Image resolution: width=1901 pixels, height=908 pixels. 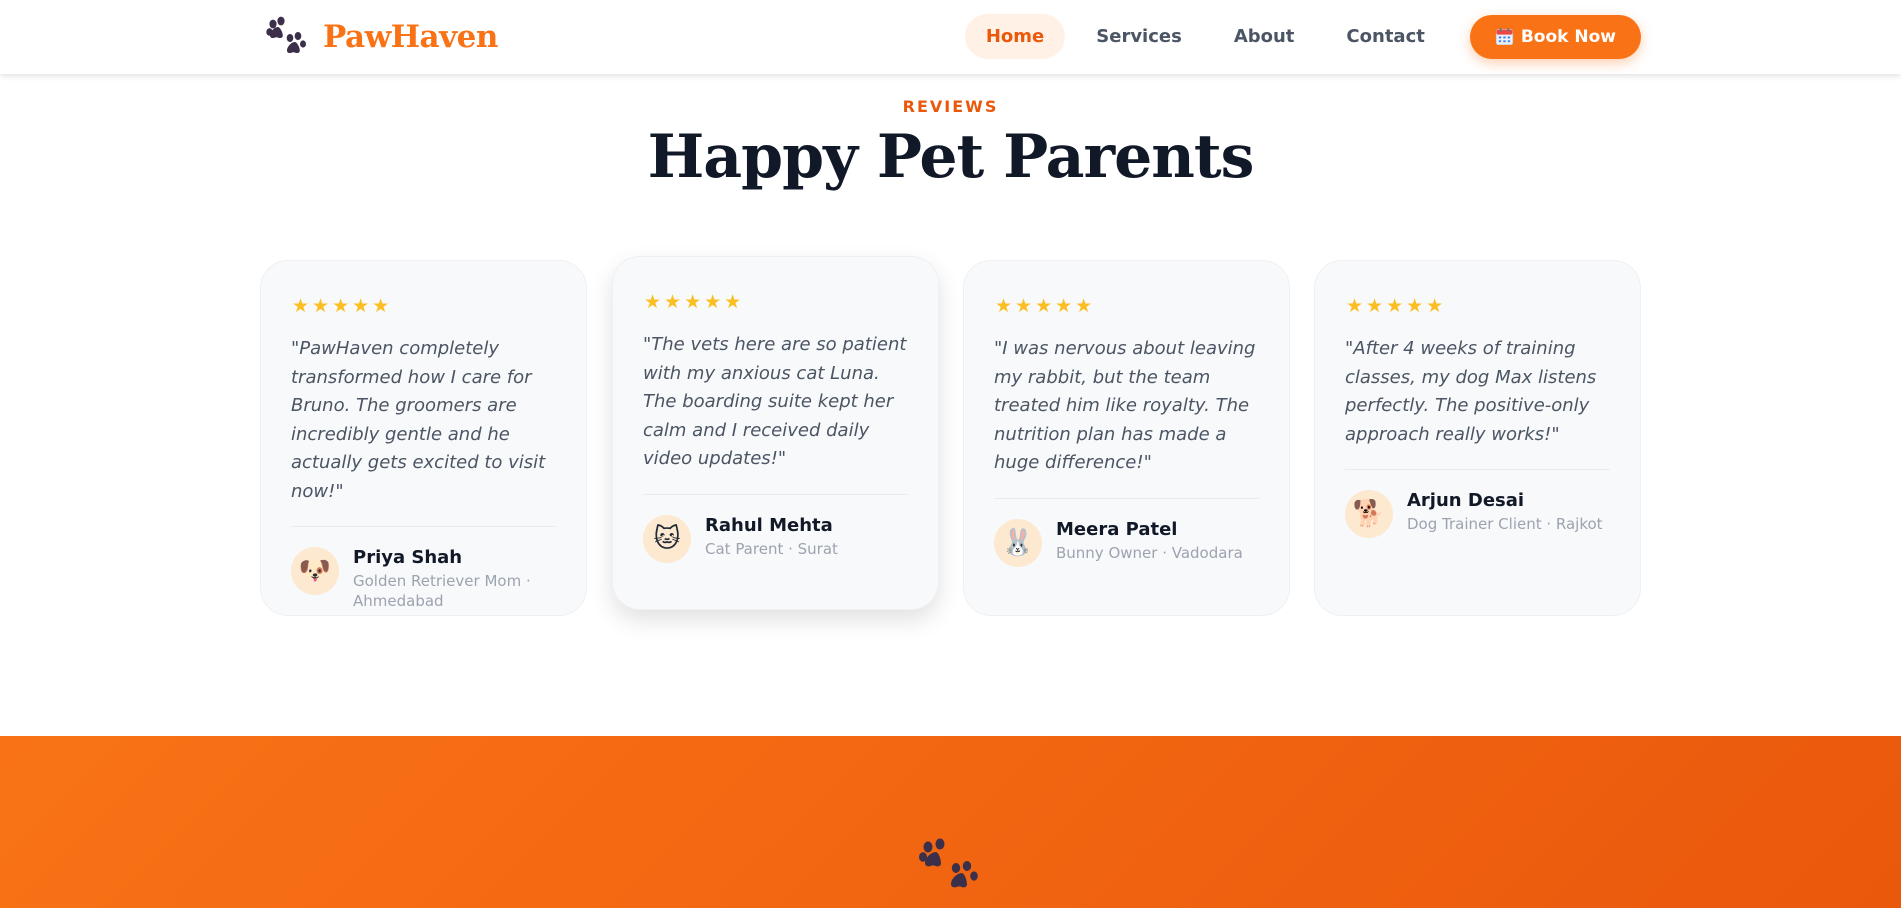 What do you see at coordinates (771, 548) in the screenshot?
I see `author-meta: Cat Parent · Surat` at bounding box center [771, 548].